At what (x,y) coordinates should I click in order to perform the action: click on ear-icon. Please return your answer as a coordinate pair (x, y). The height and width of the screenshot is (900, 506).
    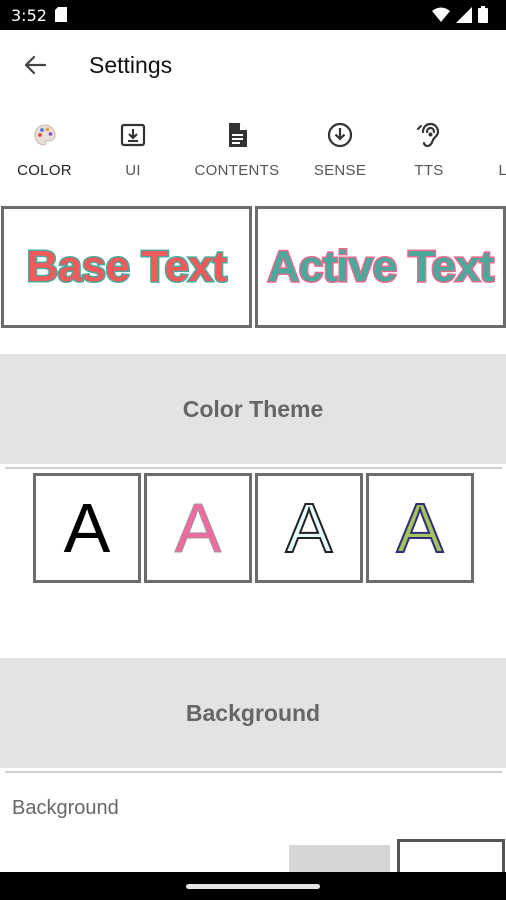
    Looking at the image, I should click on (429, 135).